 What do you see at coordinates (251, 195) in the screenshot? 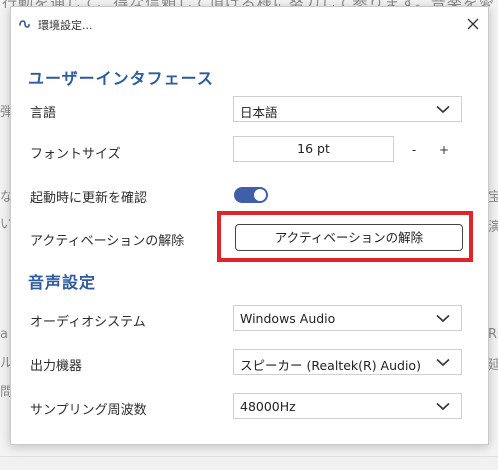
I see `update-check-toggle` at bounding box center [251, 195].